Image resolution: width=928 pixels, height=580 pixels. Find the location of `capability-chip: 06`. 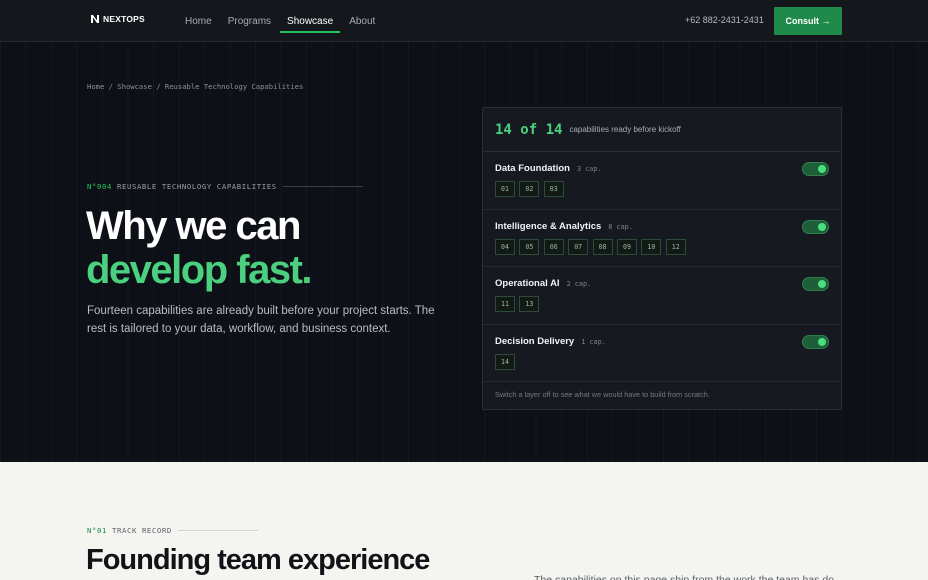

capability-chip: 06 is located at coordinates (553, 246).